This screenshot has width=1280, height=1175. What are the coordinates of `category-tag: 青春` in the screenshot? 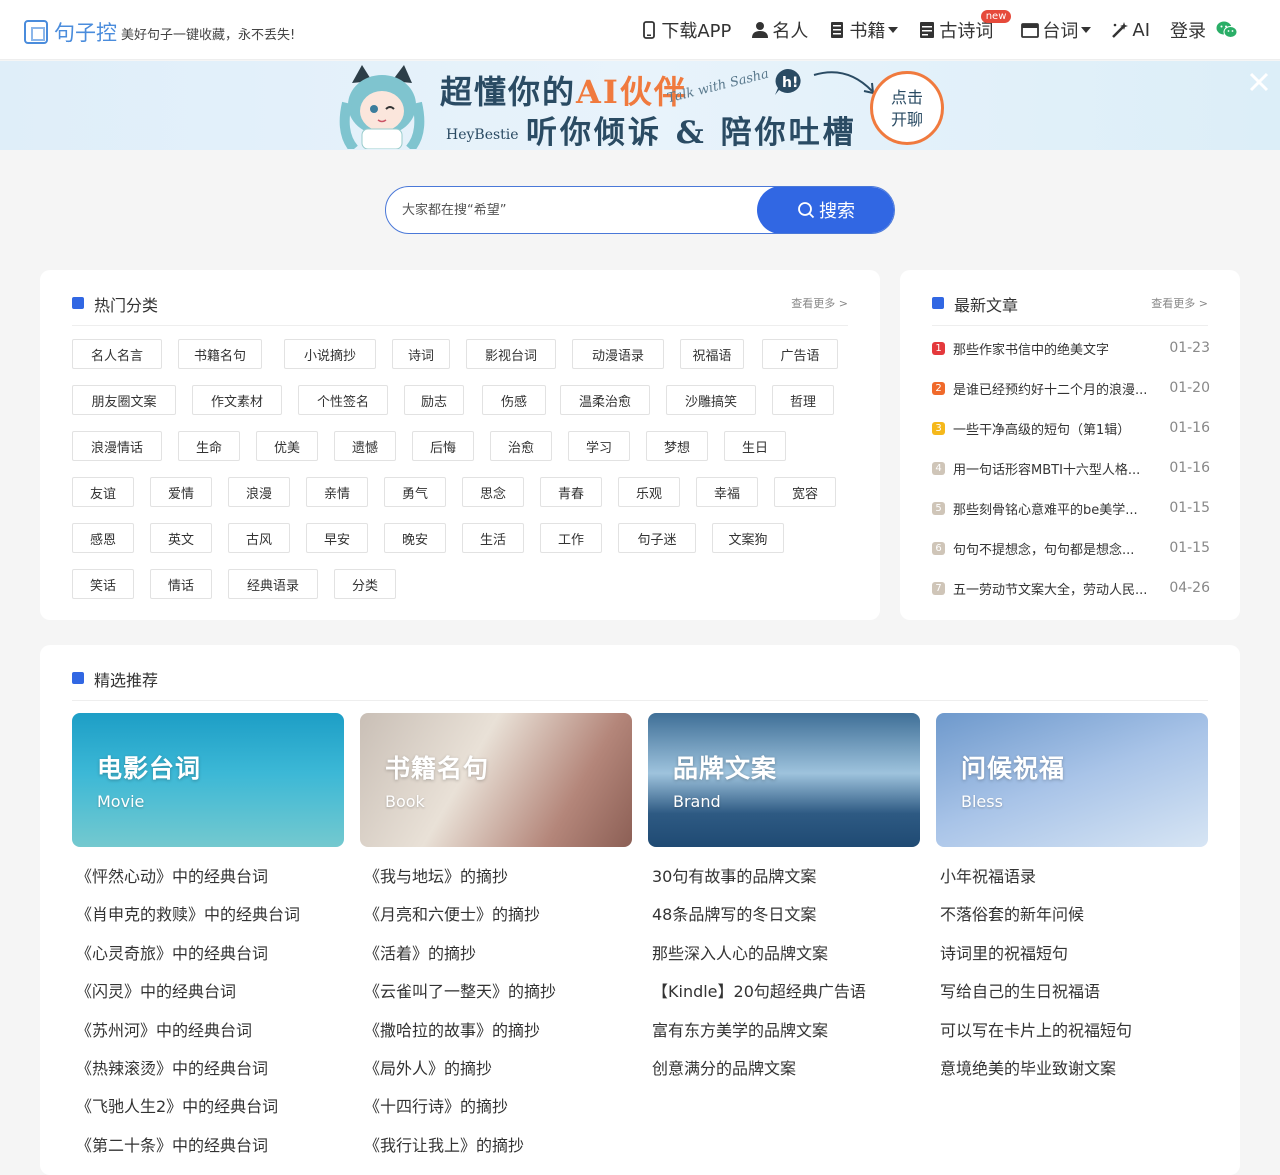 It's located at (571, 492).